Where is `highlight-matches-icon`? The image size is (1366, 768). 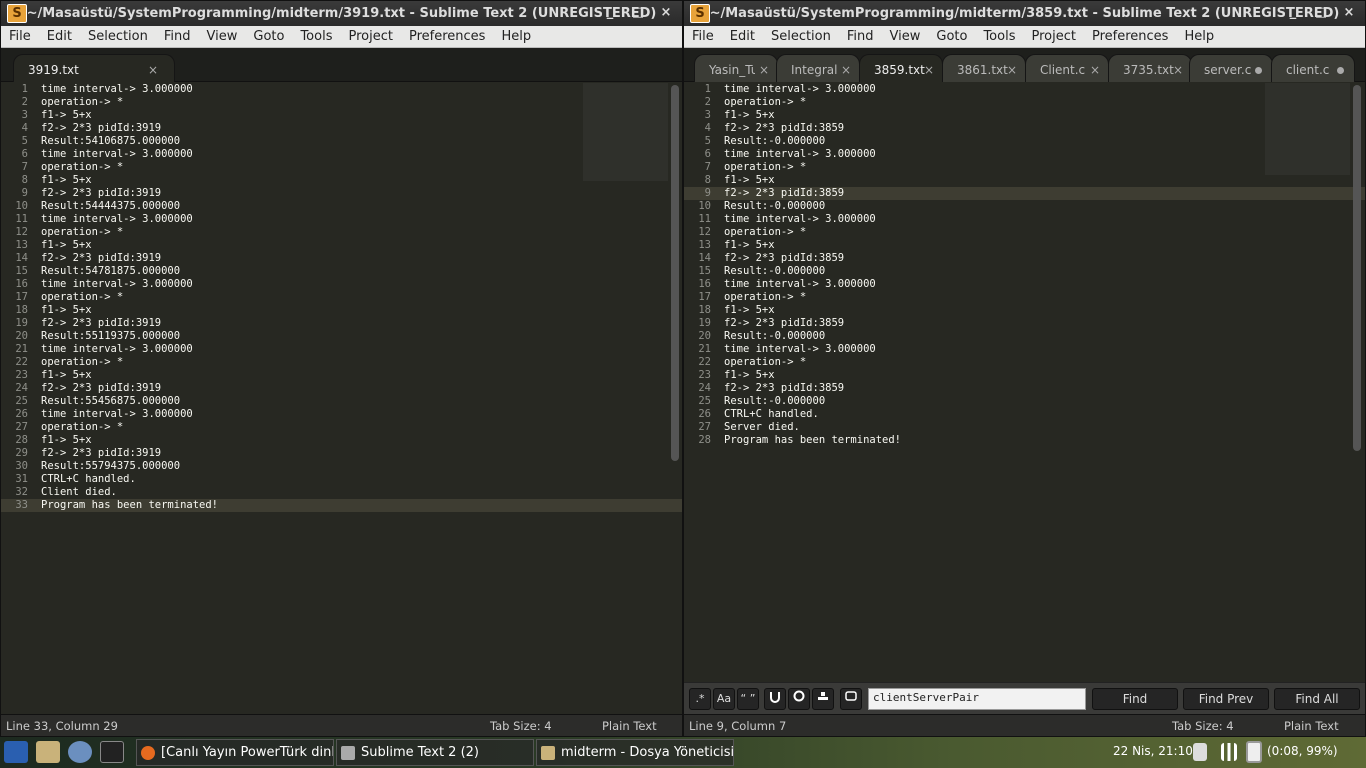
highlight-matches-icon is located at coordinates (823, 699).